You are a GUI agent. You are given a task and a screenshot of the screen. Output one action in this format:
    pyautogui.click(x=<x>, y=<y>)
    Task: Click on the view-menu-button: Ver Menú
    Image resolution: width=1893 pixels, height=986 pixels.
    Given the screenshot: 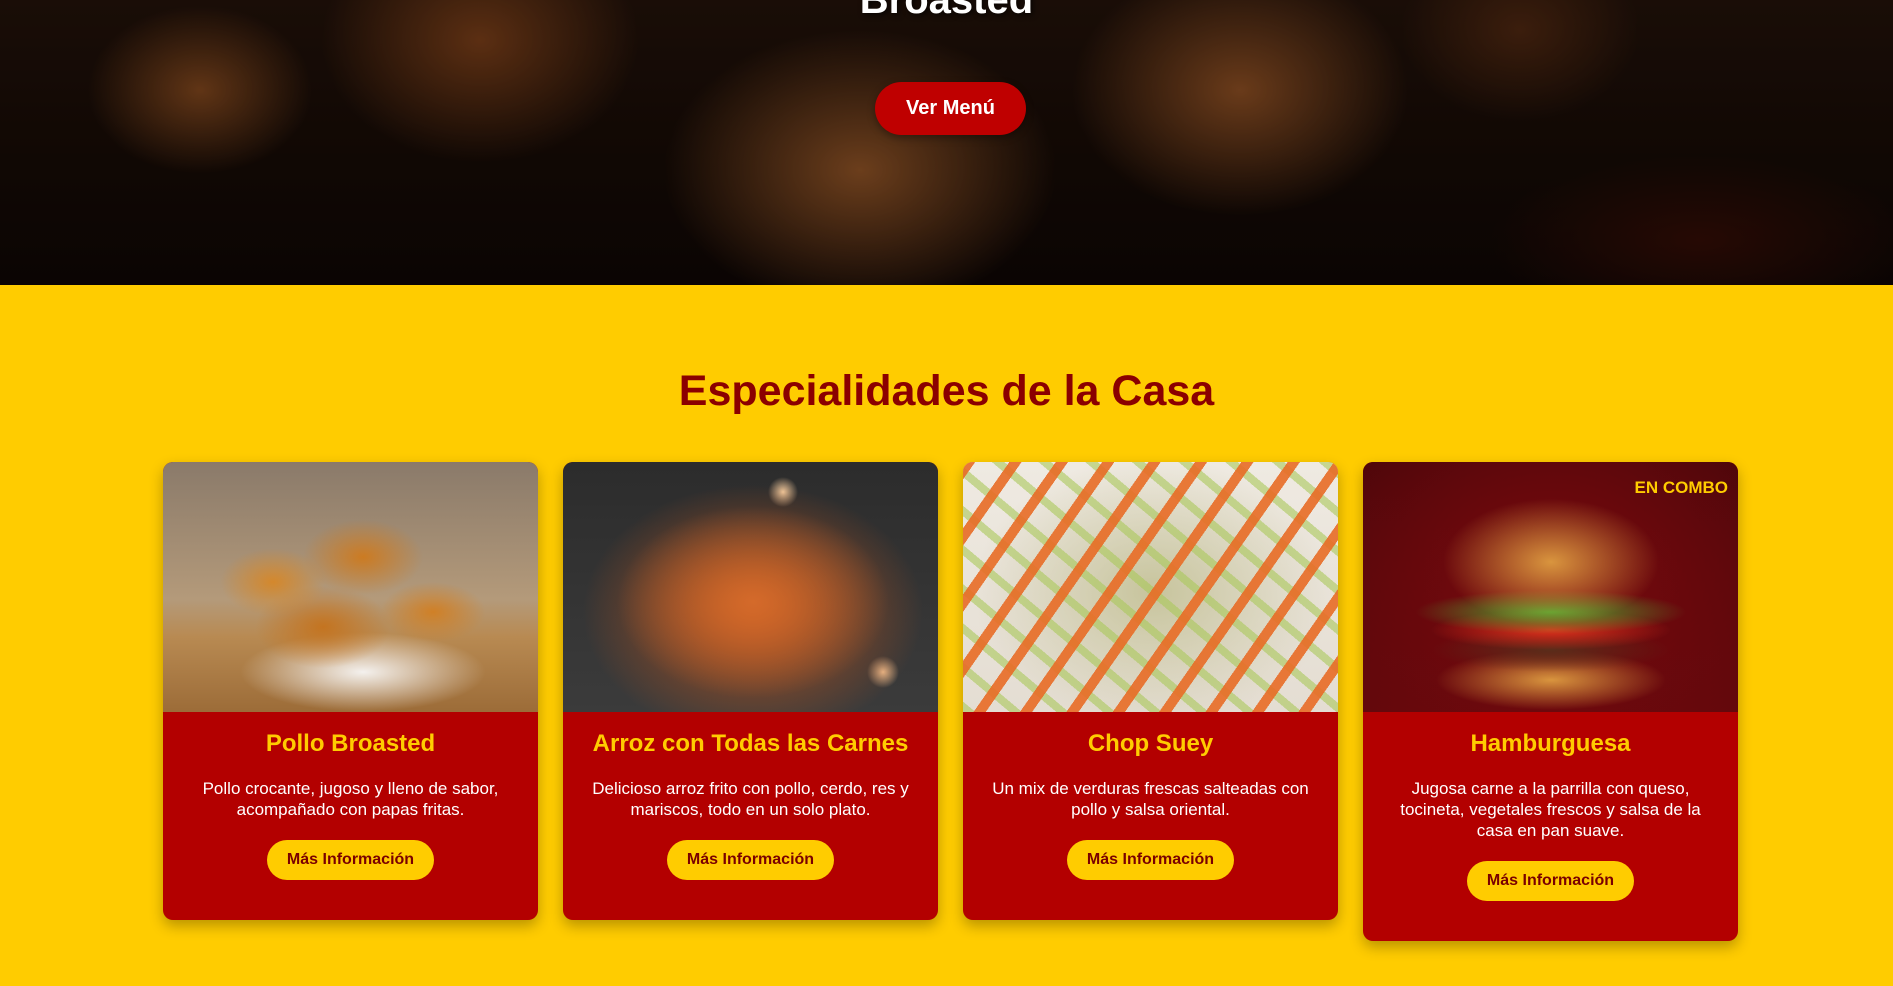 What is the action you would take?
    pyautogui.click(x=950, y=108)
    